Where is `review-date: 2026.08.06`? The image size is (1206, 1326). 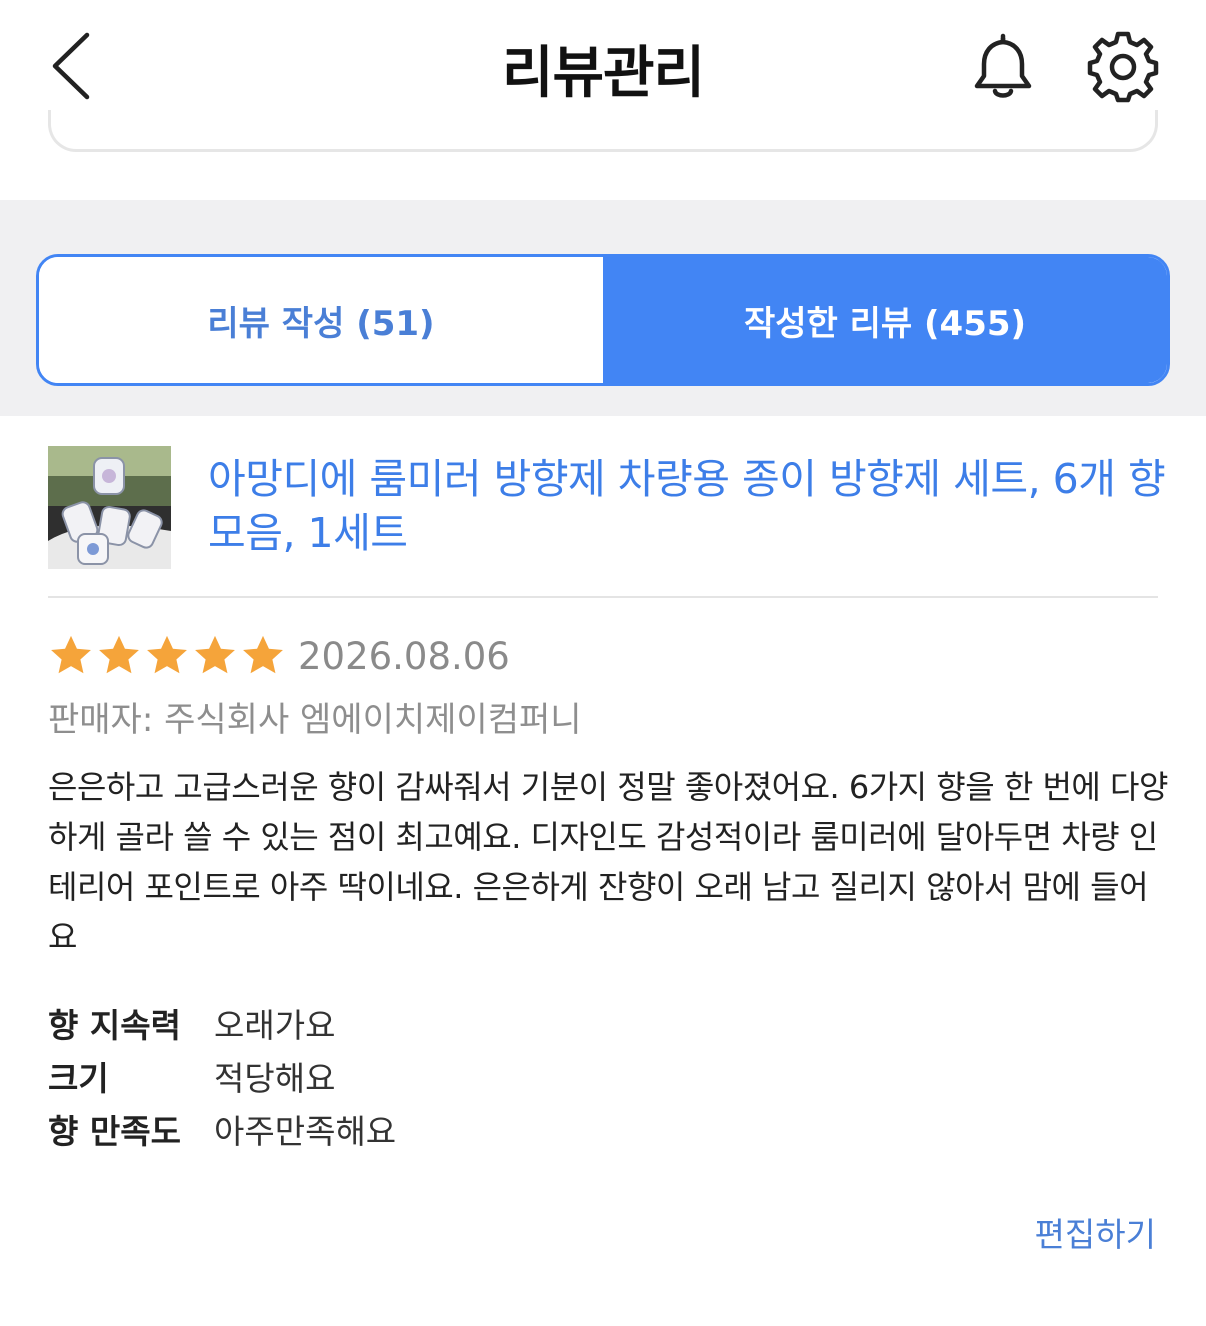 review-date: 2026.08.06 is located at coordinates (404, 656).